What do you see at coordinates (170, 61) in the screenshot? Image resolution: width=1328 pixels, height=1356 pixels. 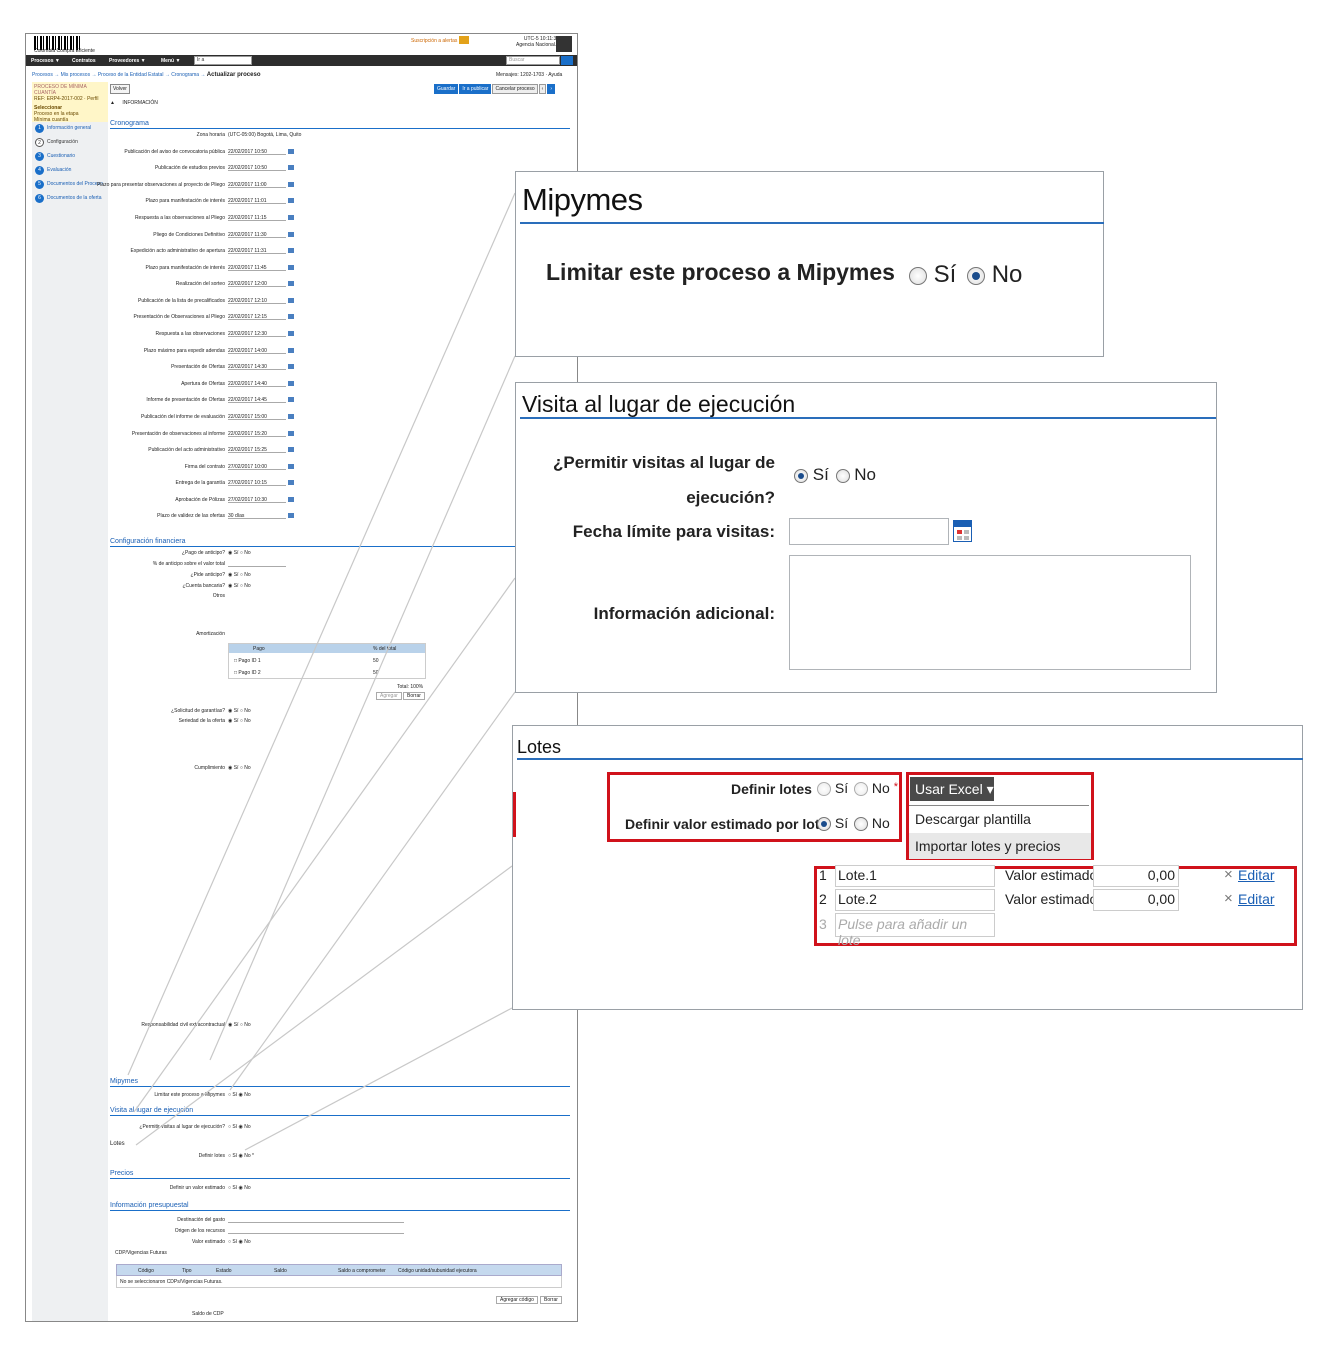 I see `menu-menu: Menú ▼` at bounding box center [170, 61].